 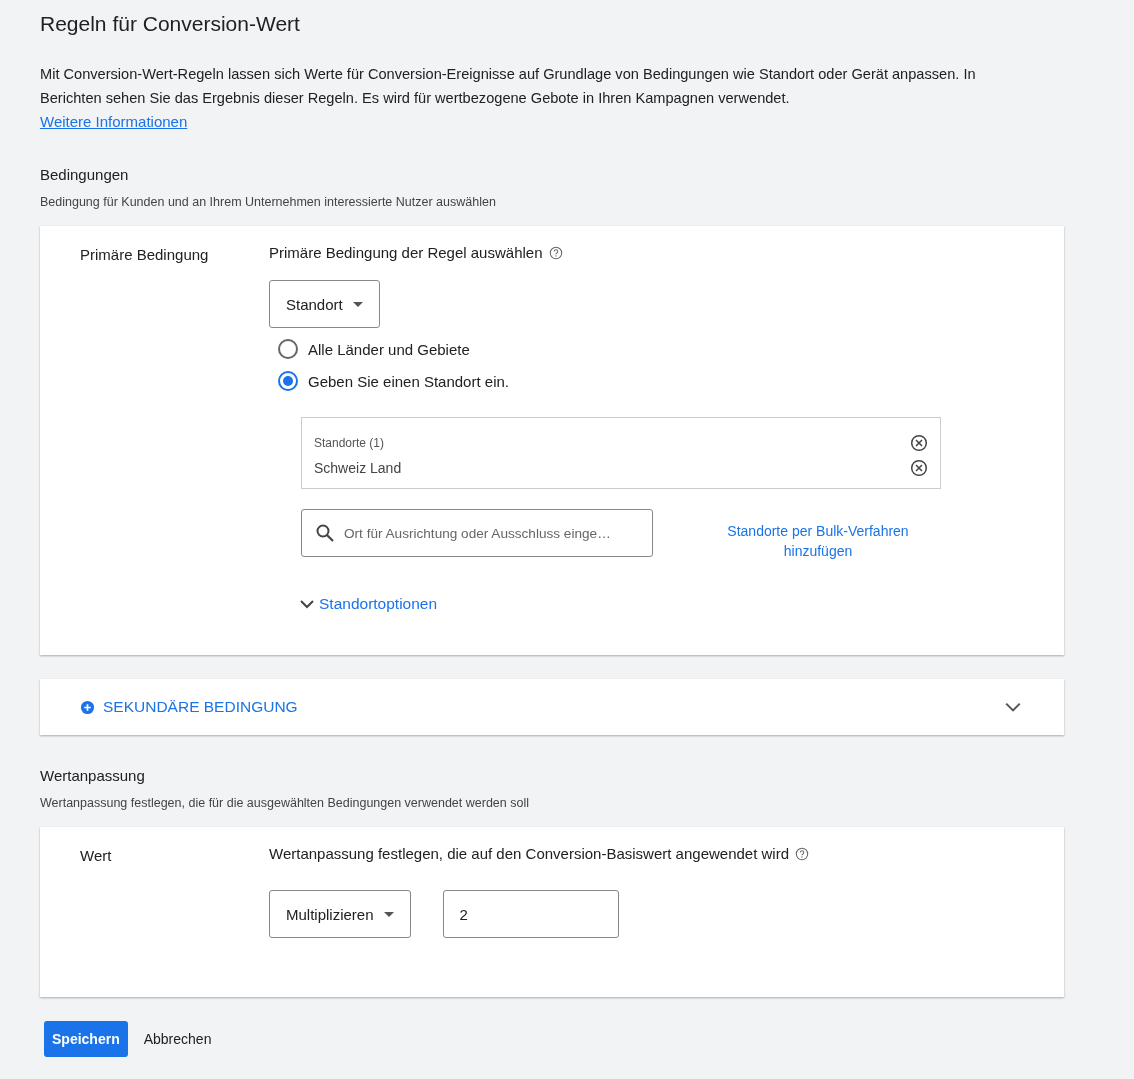 I want to click on location-options-toggle: Standortoptionen, so click(x=368, y=604).